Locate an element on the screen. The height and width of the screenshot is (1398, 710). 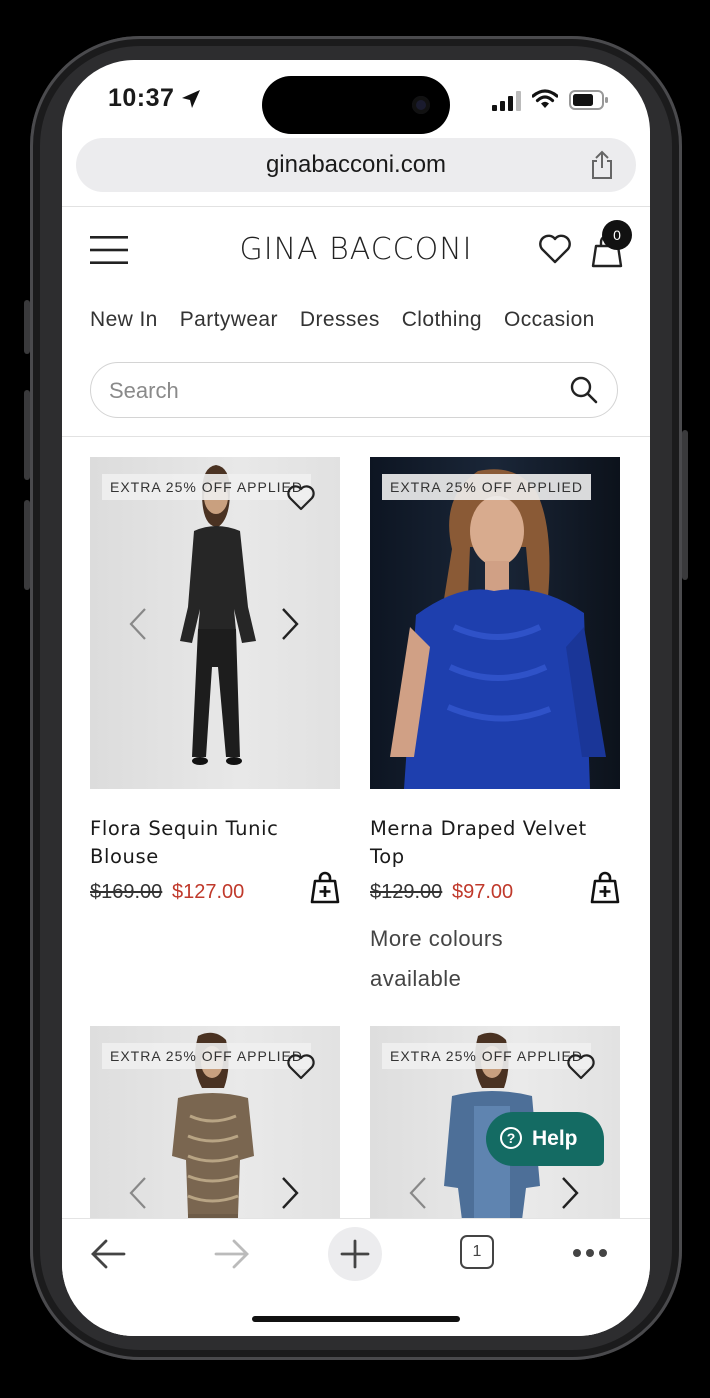
cart-count-badge: 0 is located at coordinates (617, 235).